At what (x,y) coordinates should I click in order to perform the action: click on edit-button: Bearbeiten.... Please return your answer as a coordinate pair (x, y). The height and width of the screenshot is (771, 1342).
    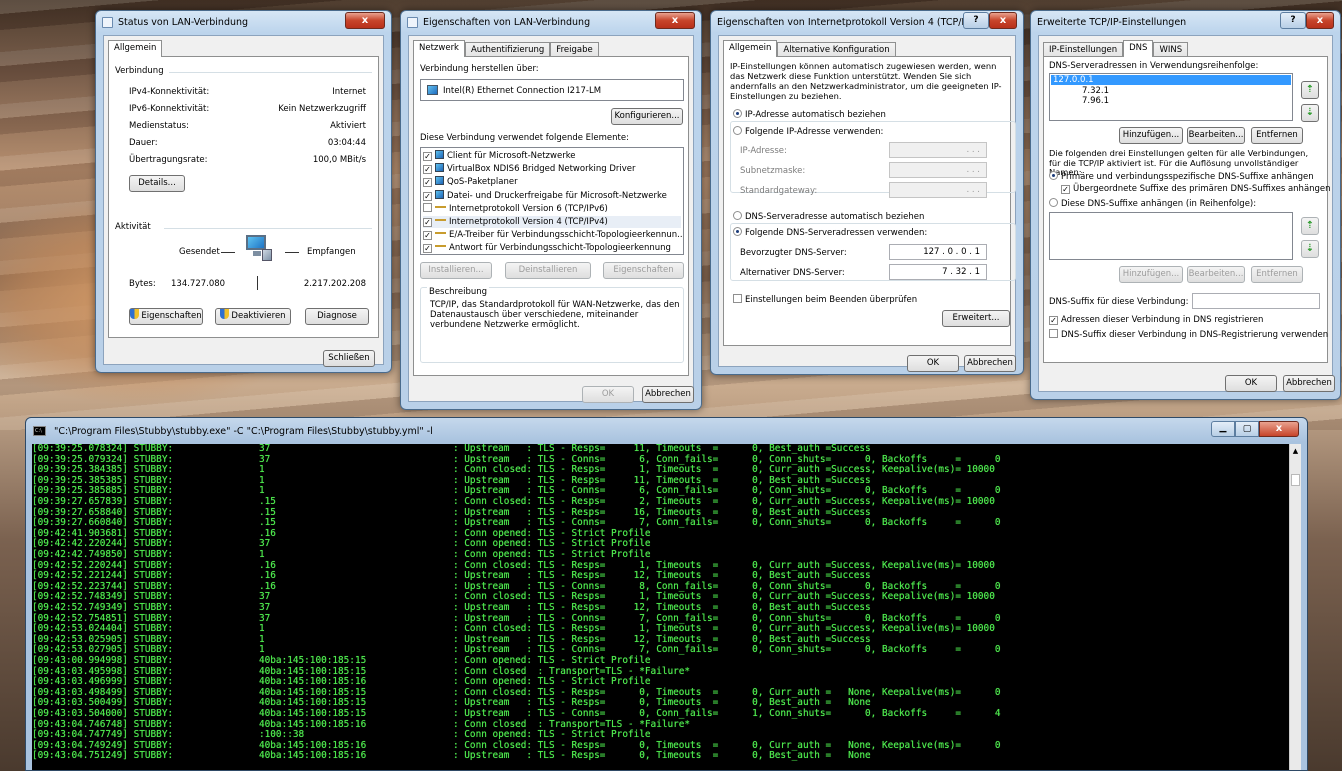
    Looking at the image, I should click on (1216, 135).